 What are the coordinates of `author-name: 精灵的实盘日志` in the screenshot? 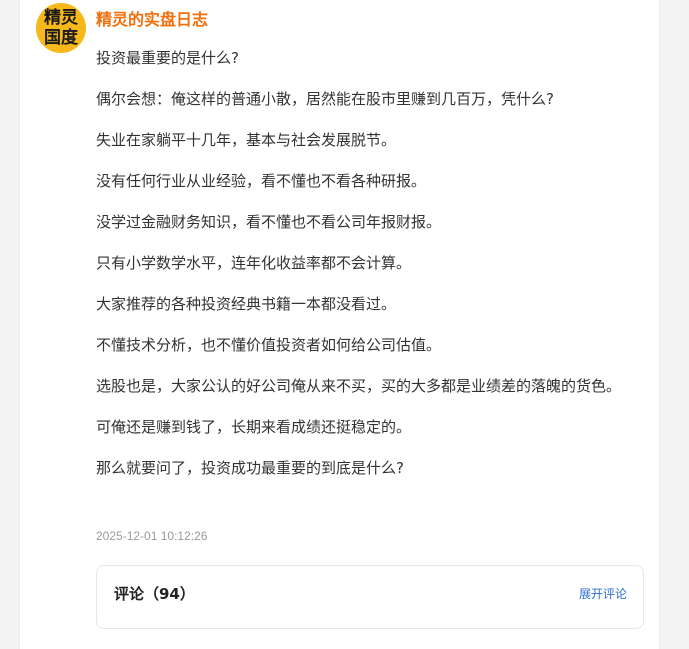 It's located at (152, 18).